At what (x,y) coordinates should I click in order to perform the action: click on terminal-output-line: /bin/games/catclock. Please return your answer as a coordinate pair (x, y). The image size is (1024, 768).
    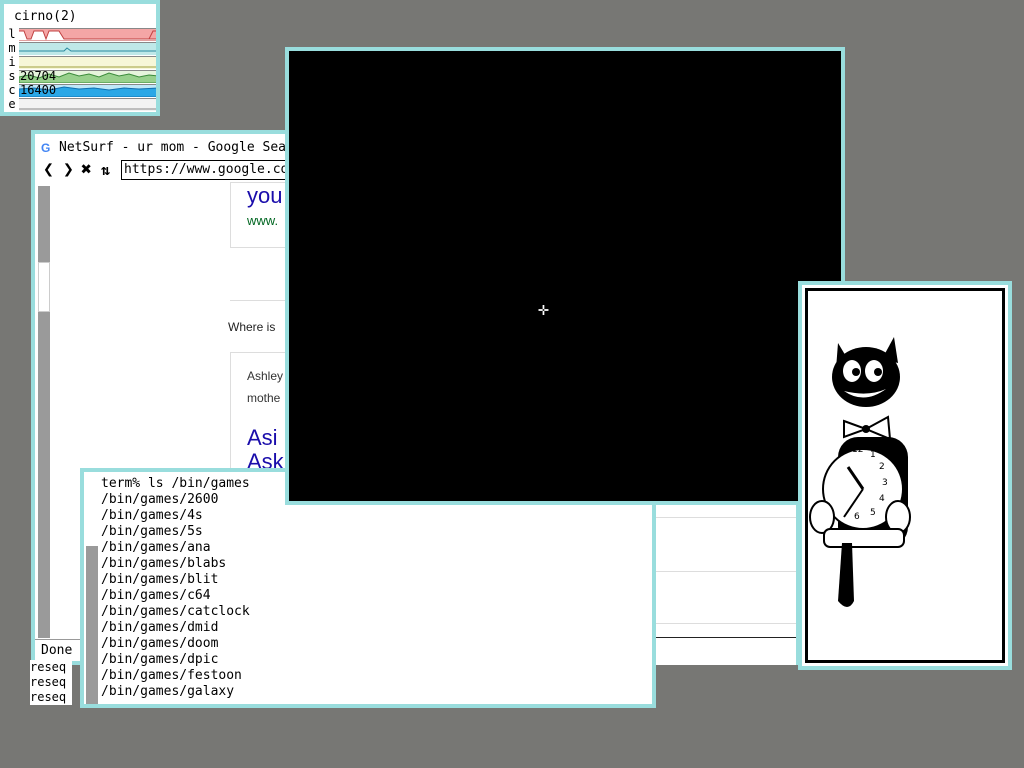
    Looking at the image, I should click on (175, 611).